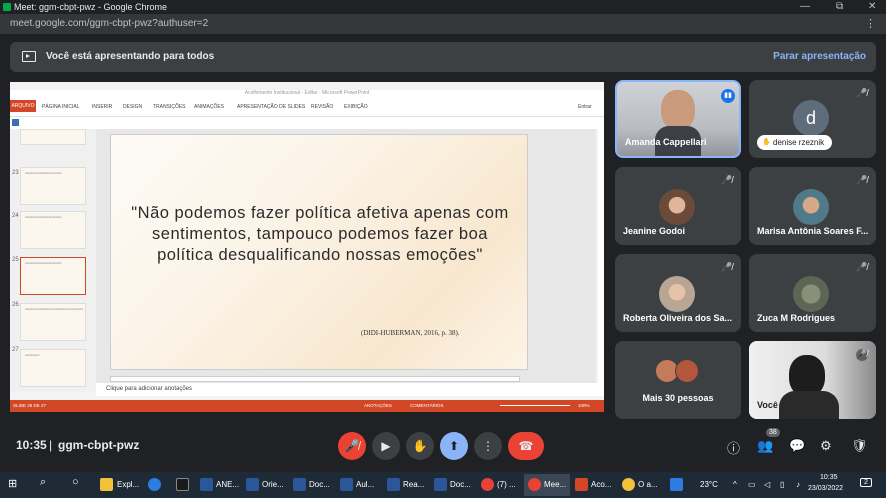 This screenshot has height=498, width=886. What do you see at coordinates (378, 405) in the screenshot?
I see `notes-toggle: ANOTAÇÕES` at bounding box center [378, 405].